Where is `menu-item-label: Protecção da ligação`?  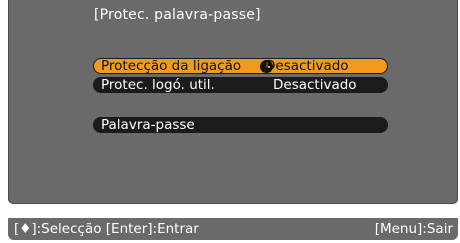 menu-item-label: Protecção da ligação is located at coordinates (171, 66).